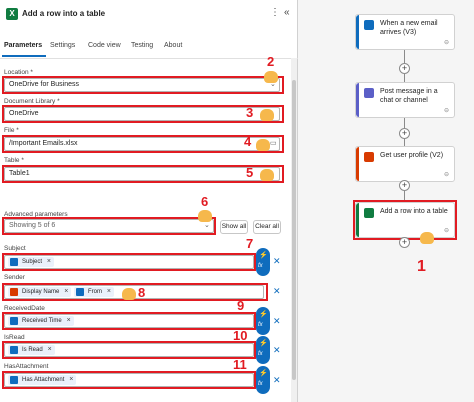 This screenshot has height=402, width=474. I want to click on annotation-number-8: 8, so click(142, 292).